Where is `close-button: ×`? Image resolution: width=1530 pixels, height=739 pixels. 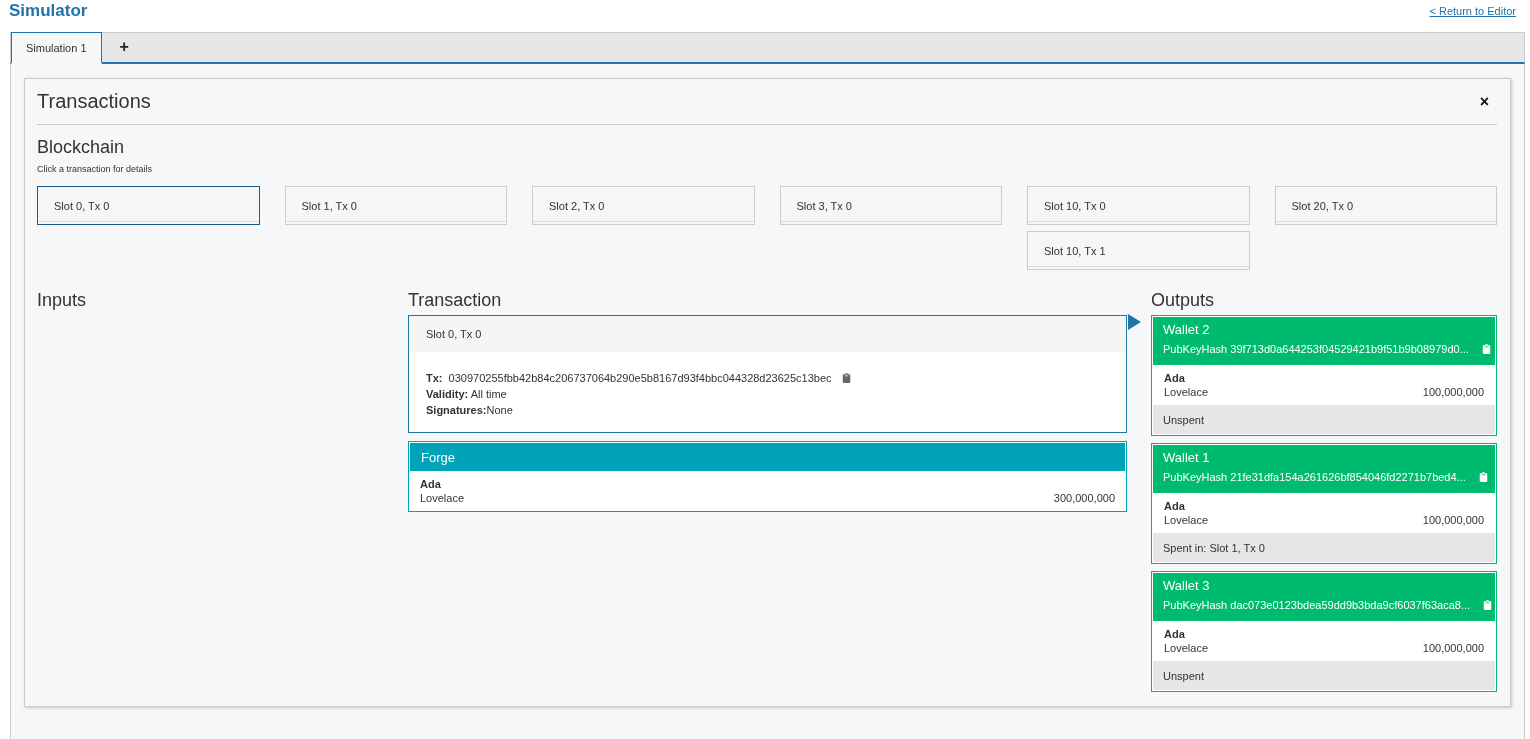 close-button: × is located at coordinates (1484, 101).